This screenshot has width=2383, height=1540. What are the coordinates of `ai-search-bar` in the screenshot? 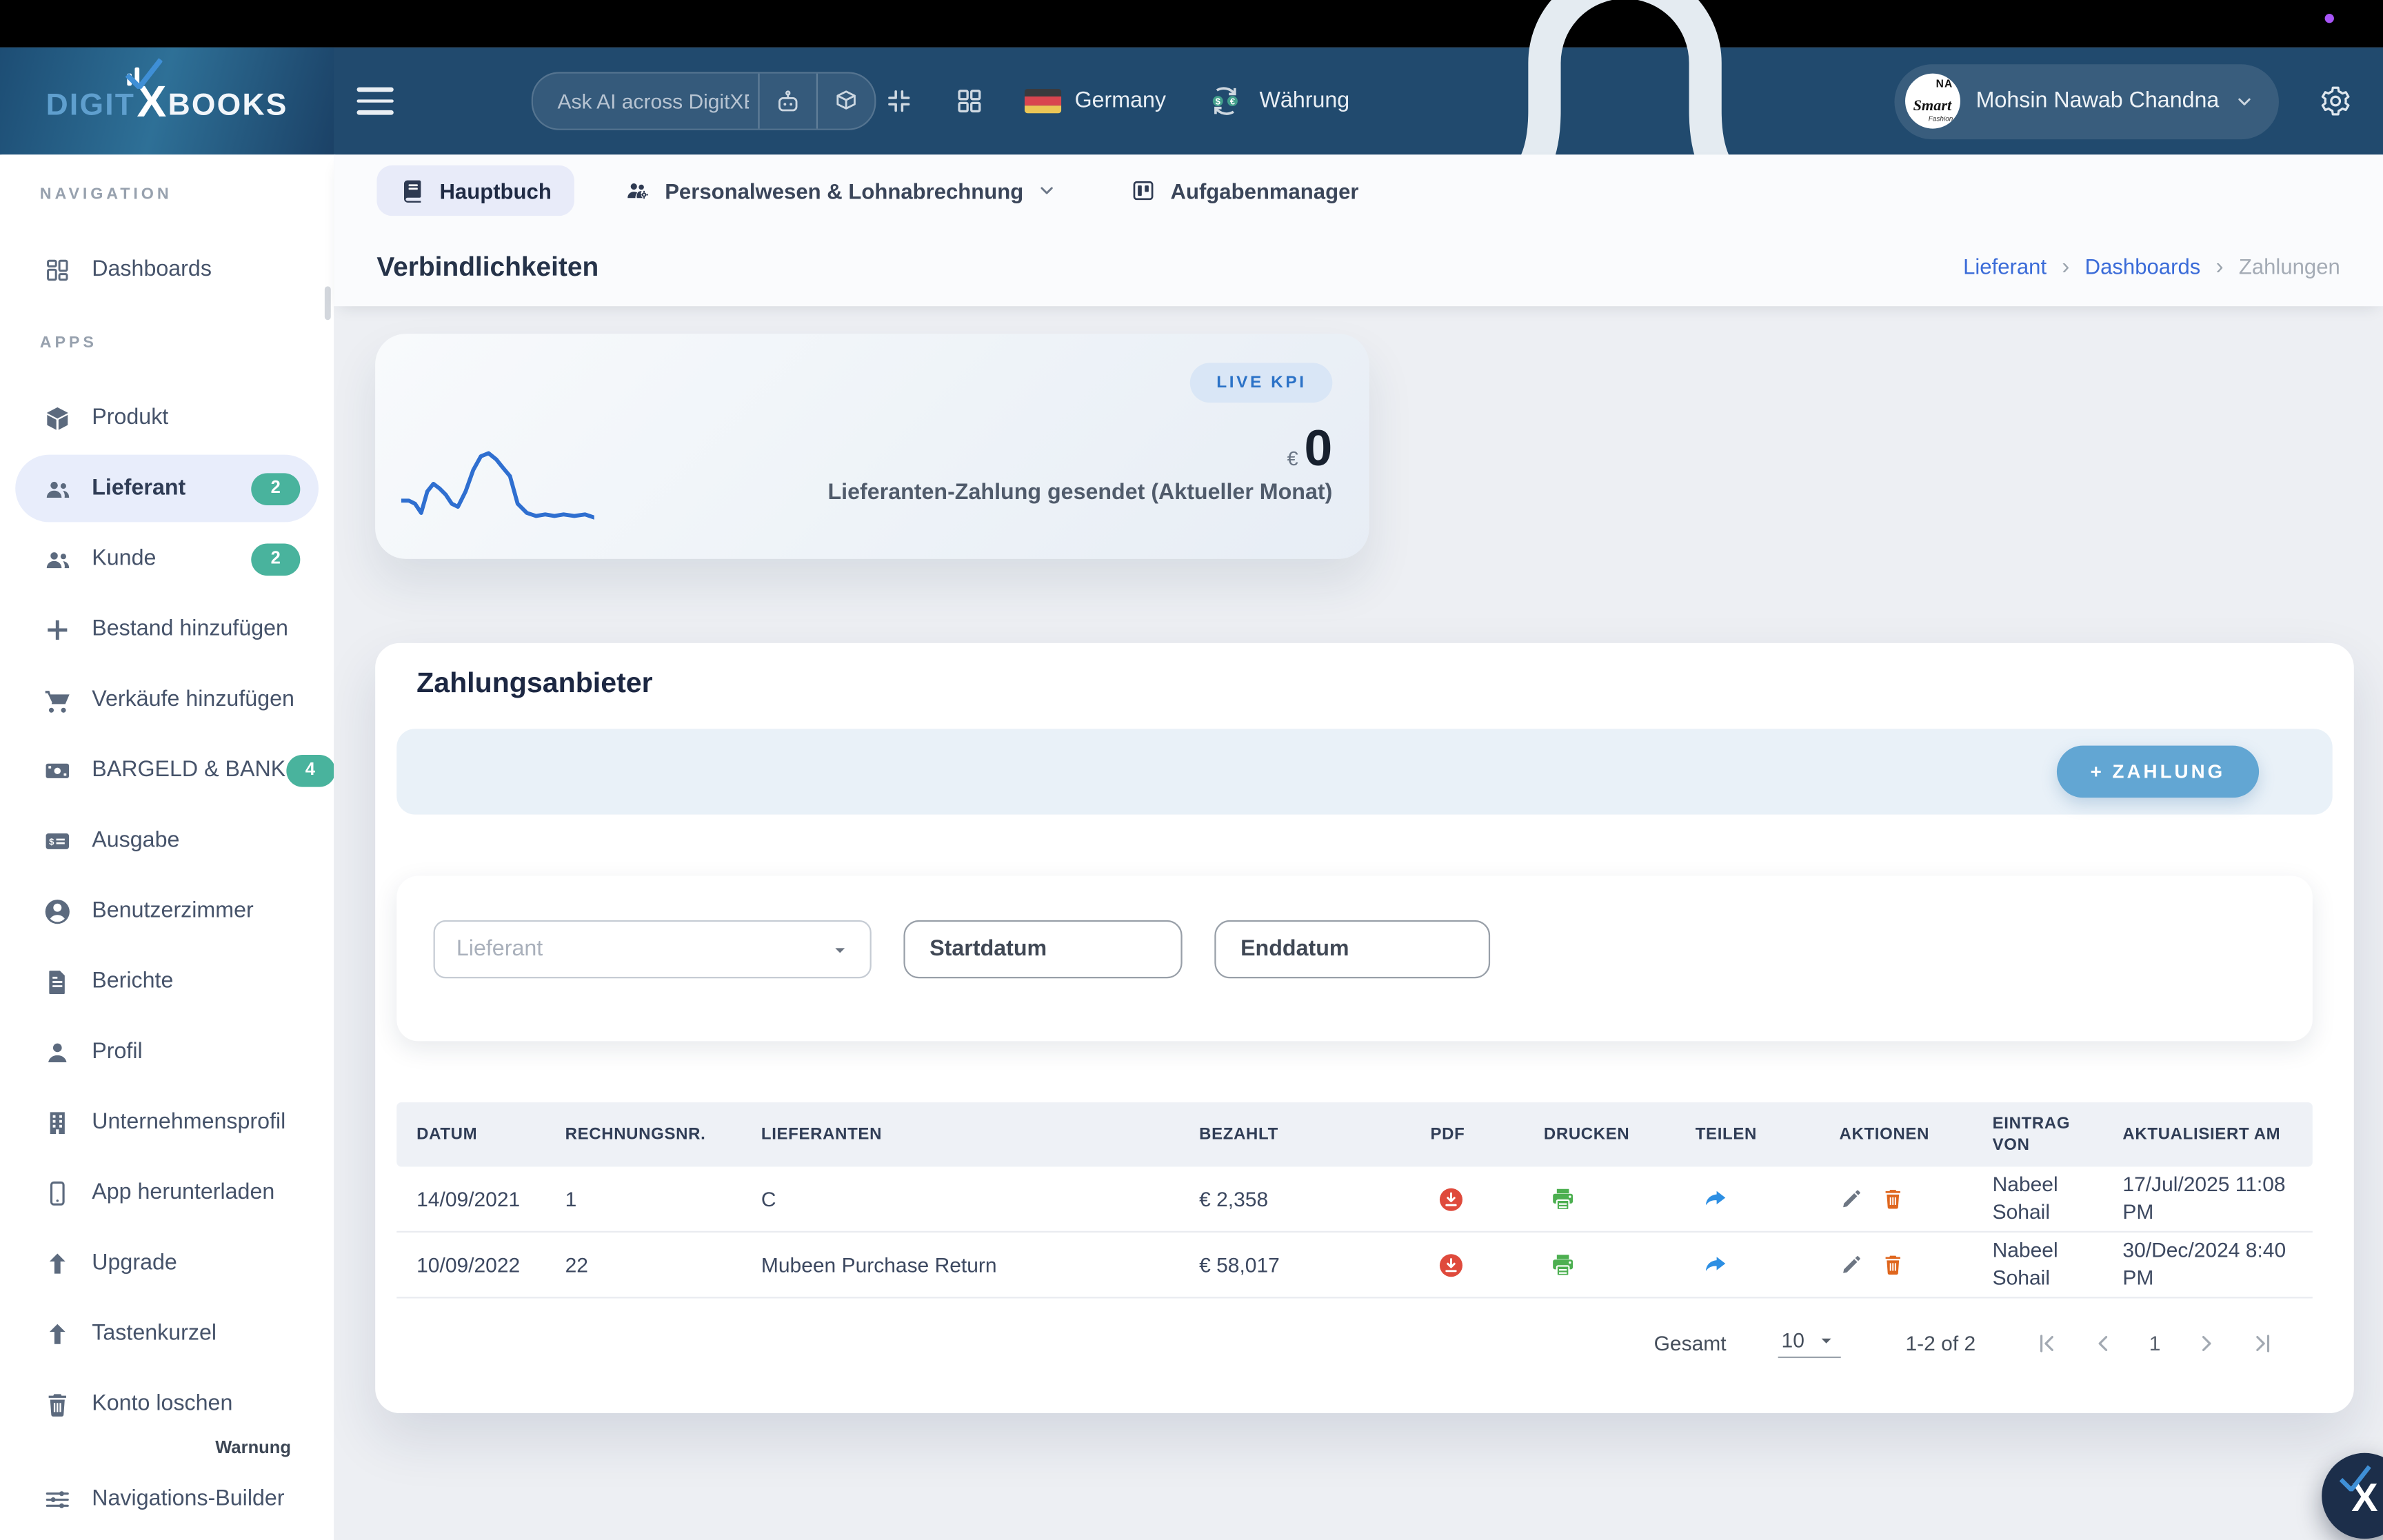 It's located at (703, 101).